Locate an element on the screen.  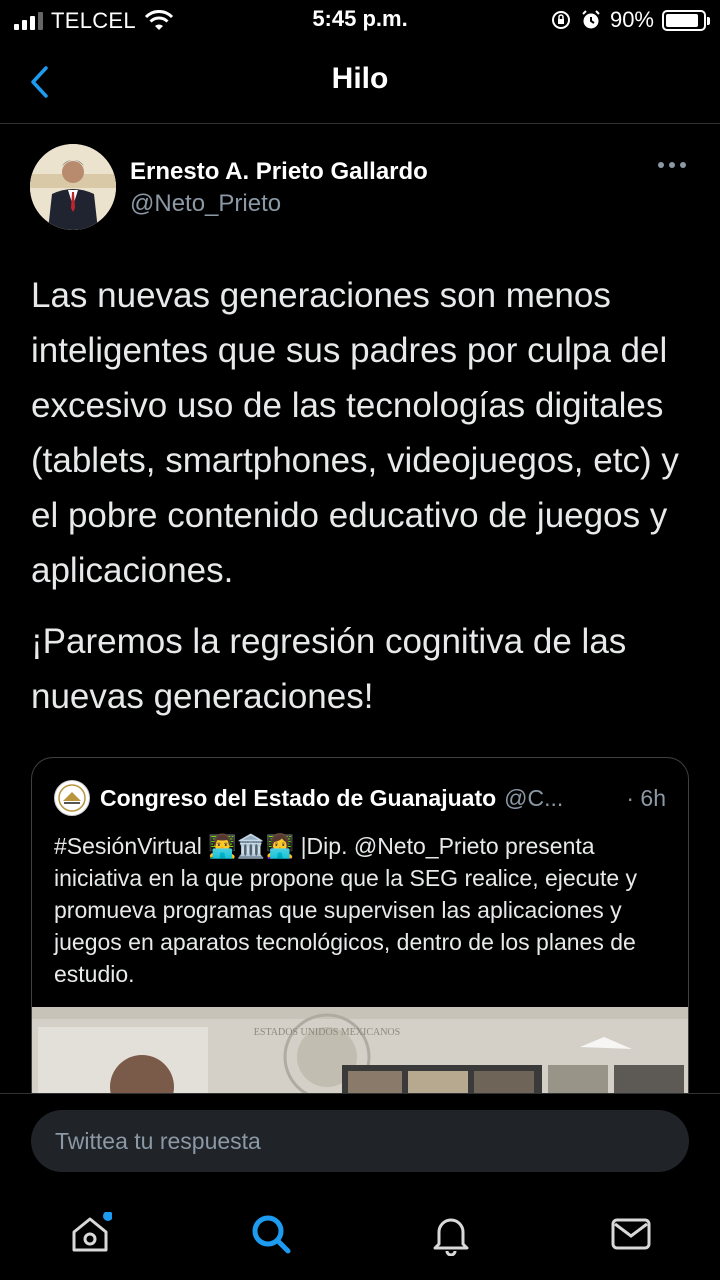
mail-icon is located at coordinates (631, 1234).